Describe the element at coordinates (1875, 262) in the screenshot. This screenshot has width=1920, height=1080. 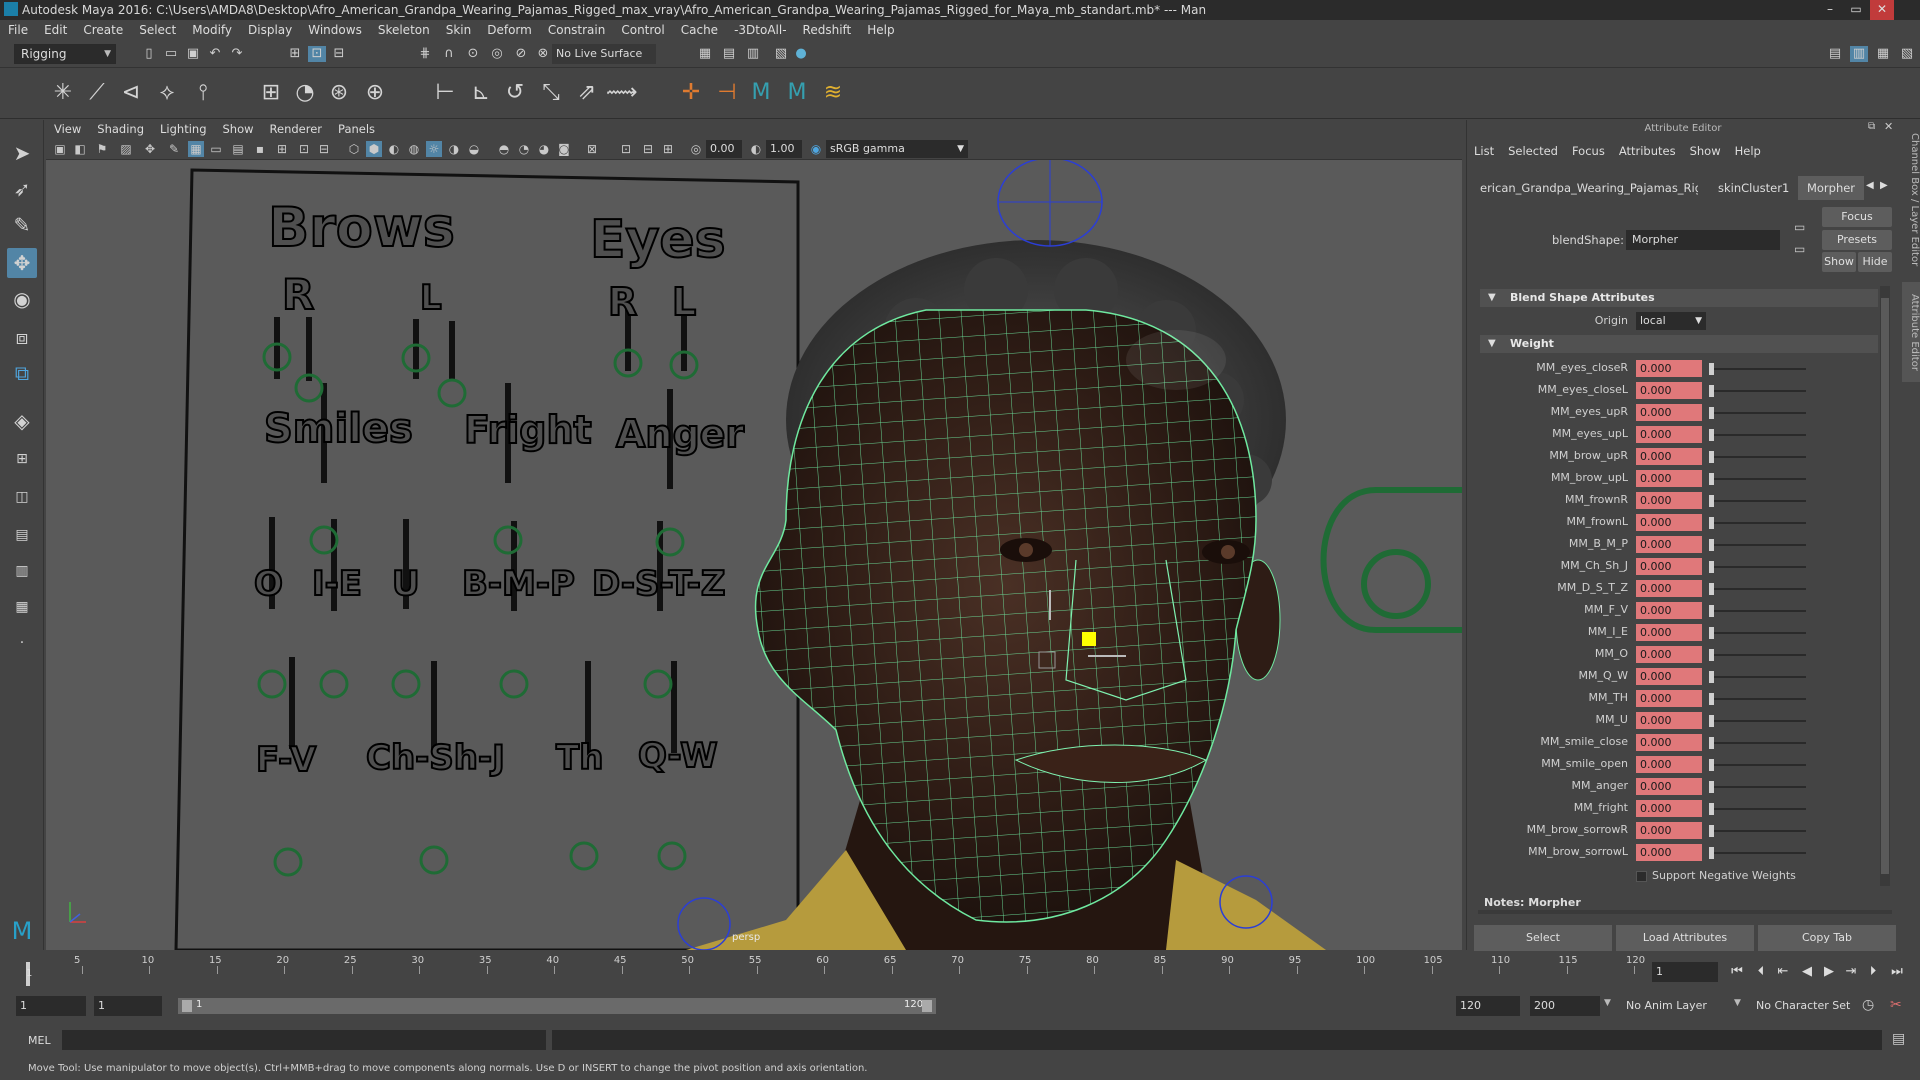
I see `hide-button: Hide` at that location.